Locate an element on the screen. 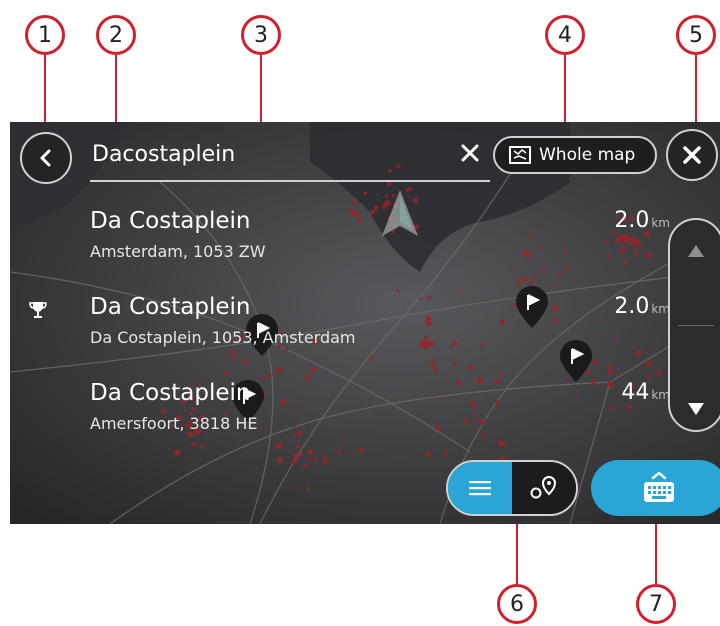 This screenshot has height=626, width=720. whole-map-button: Whole map is located at coordinates (575, 155).